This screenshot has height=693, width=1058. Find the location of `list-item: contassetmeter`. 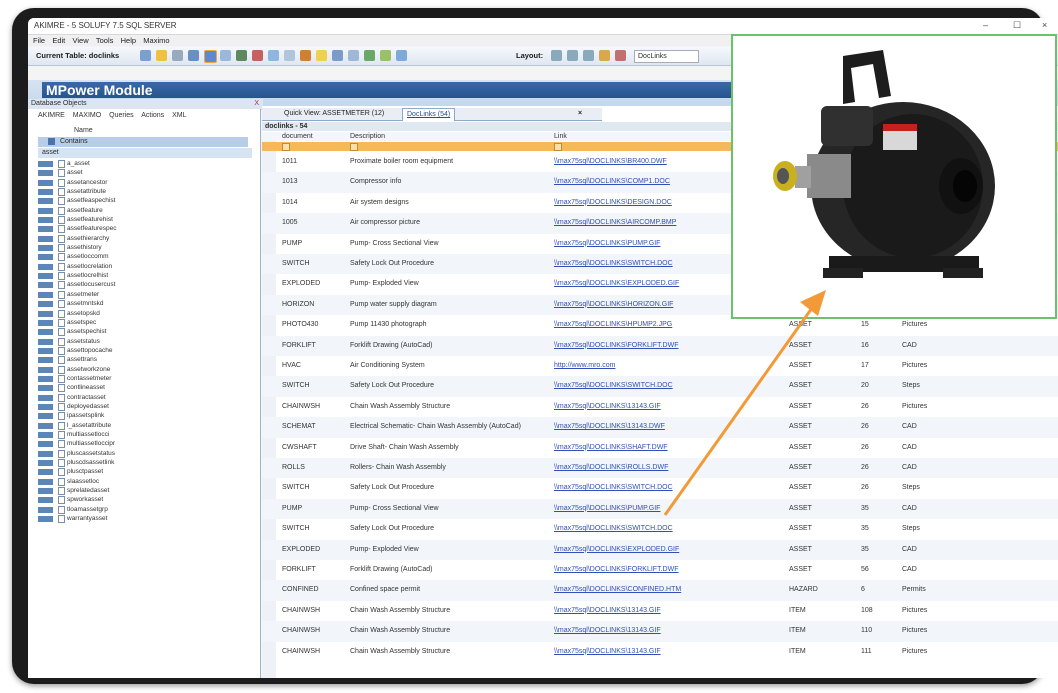

list-item: contassetmeter is located at coordinates (143, 378).